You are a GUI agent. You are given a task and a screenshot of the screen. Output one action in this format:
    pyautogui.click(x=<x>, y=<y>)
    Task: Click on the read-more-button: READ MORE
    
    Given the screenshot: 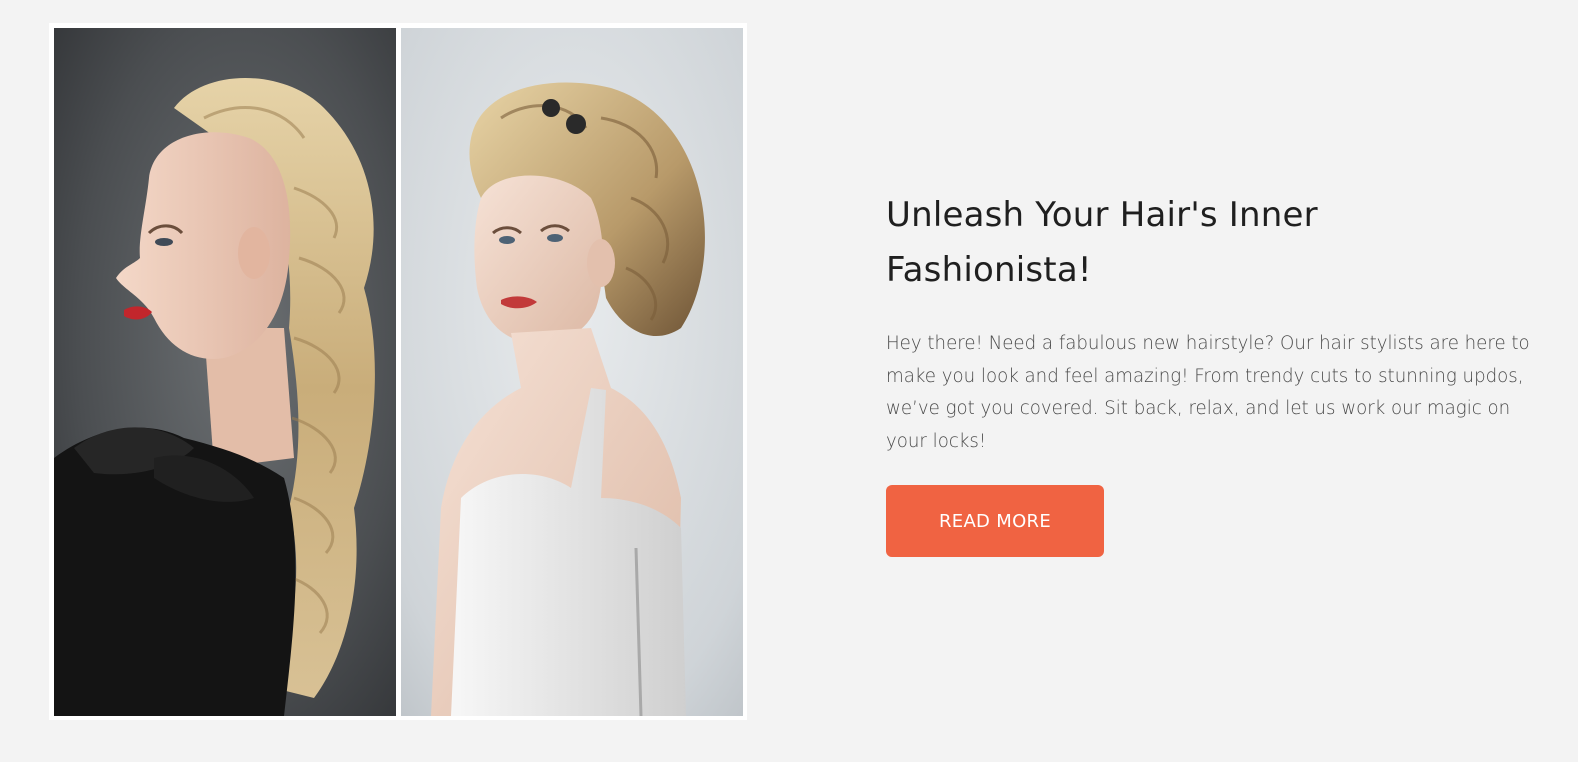 What is the action you would take?
    pyautogui.click(x=995, y=521)
    